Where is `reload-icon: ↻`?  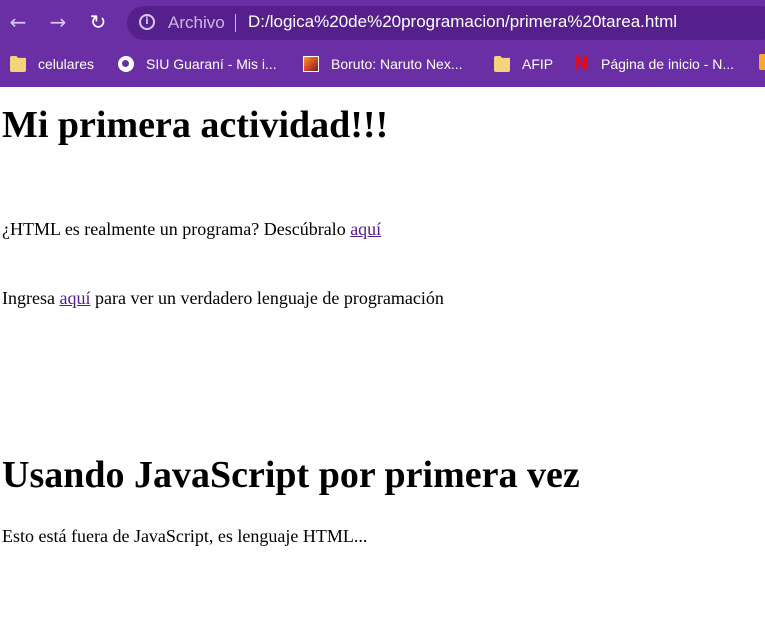
reload-icon: ↻ is located at coordinates (98, 22).